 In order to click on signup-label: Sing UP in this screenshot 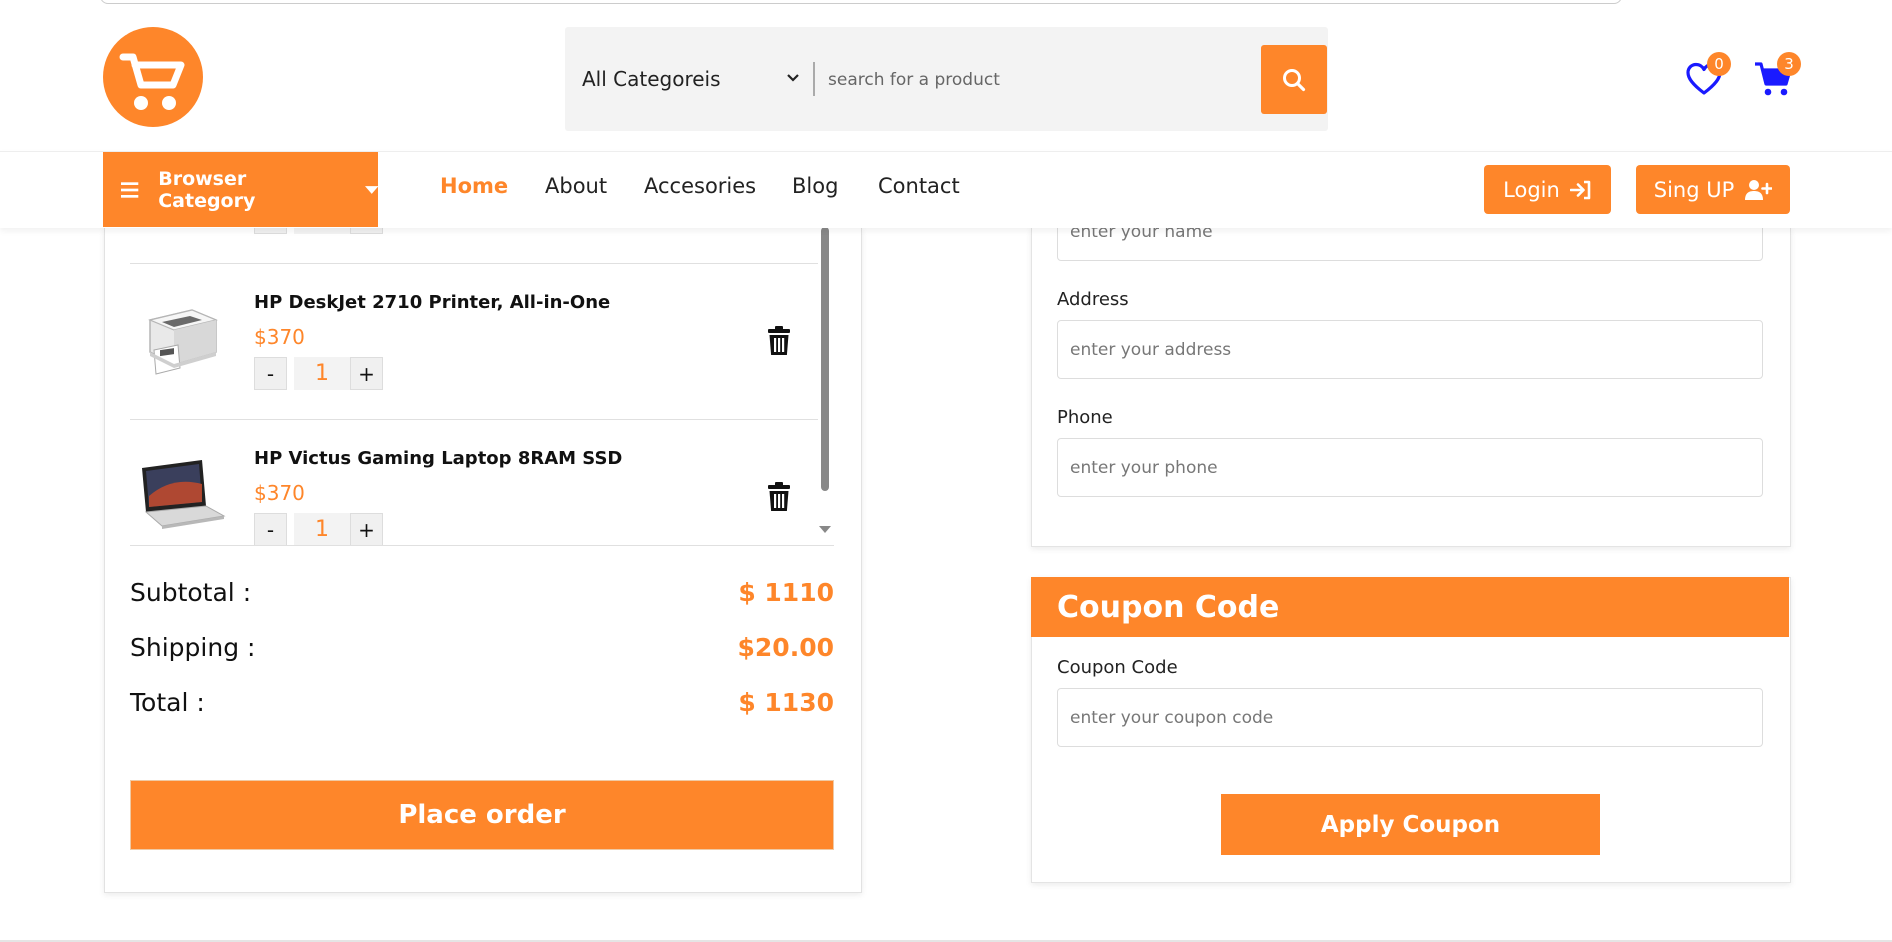, I will do `click(1694, 189)`.